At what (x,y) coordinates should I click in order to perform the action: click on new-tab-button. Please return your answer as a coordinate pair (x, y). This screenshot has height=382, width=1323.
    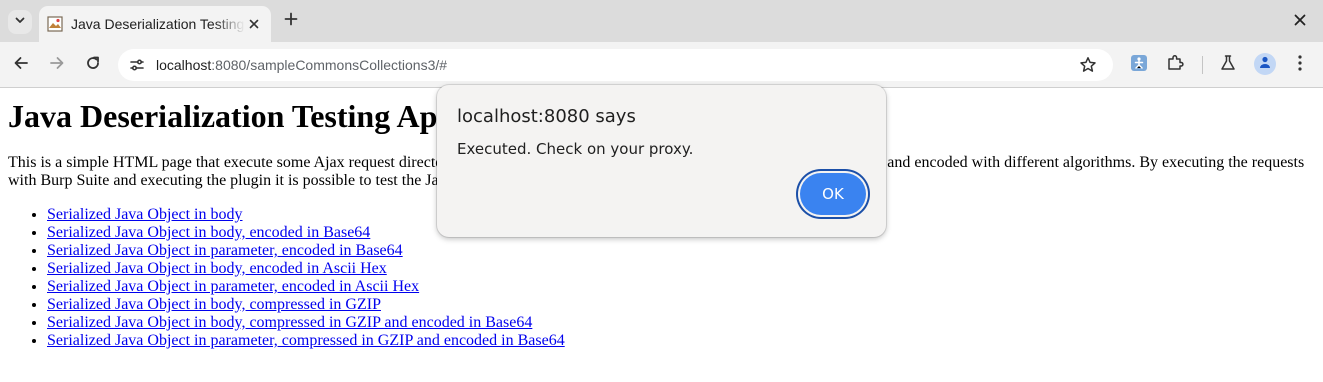
    Looking at the image, I should click on (291, 21).